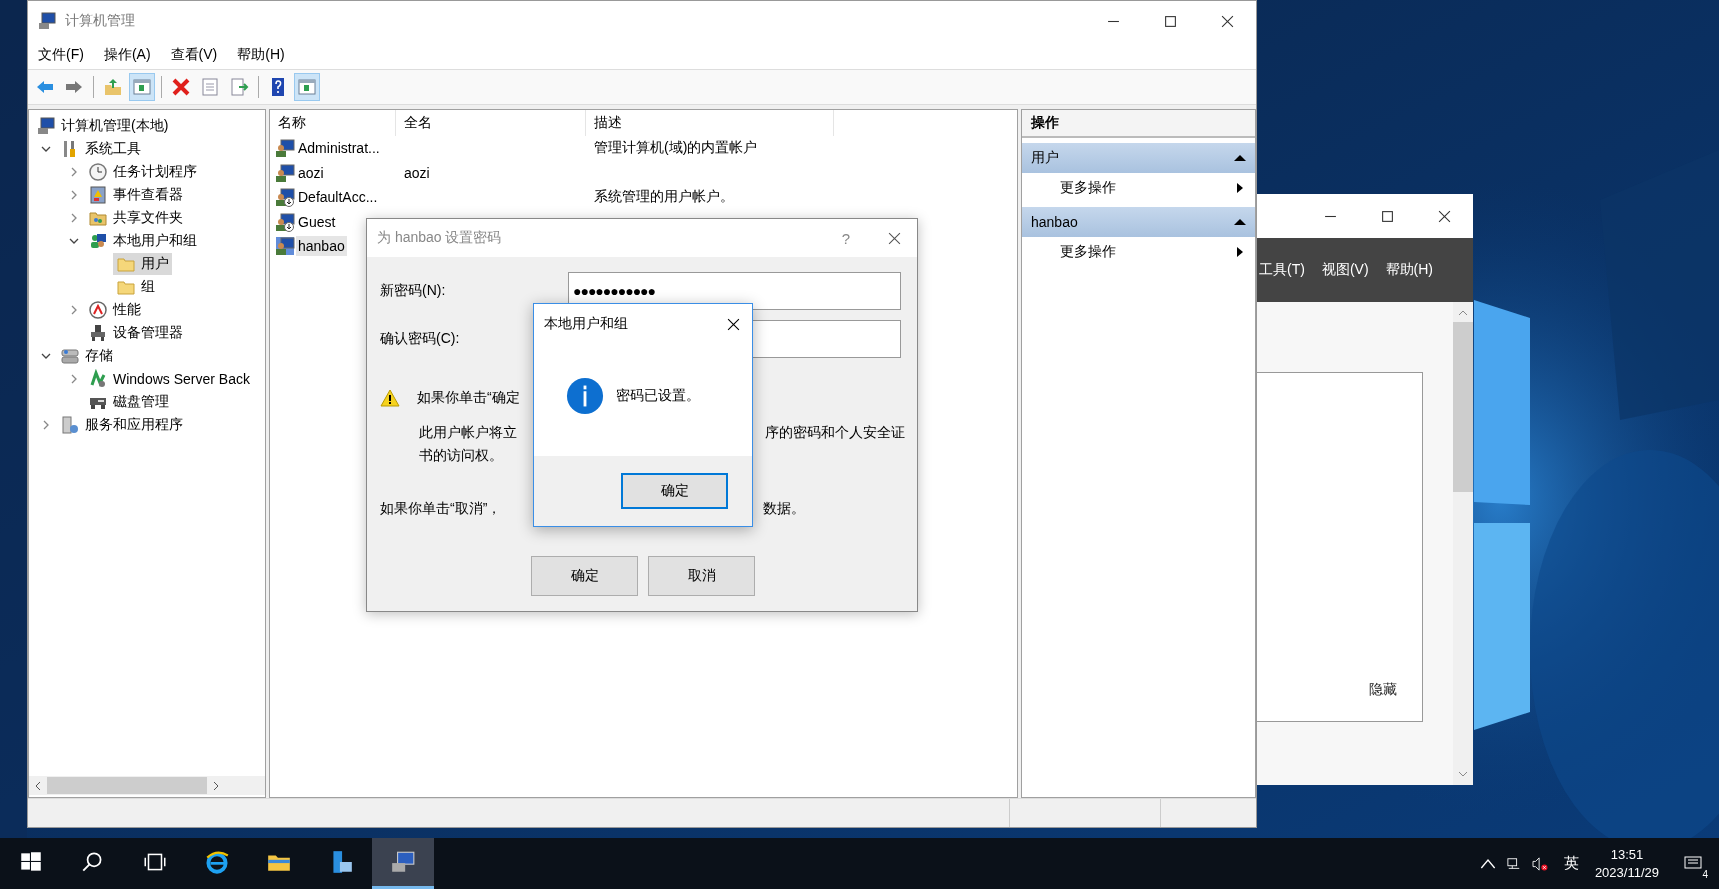  What do you see at coordinates (390, 398) in the screenshot?
I see `warning-icon` at bounding box center [390, 398].